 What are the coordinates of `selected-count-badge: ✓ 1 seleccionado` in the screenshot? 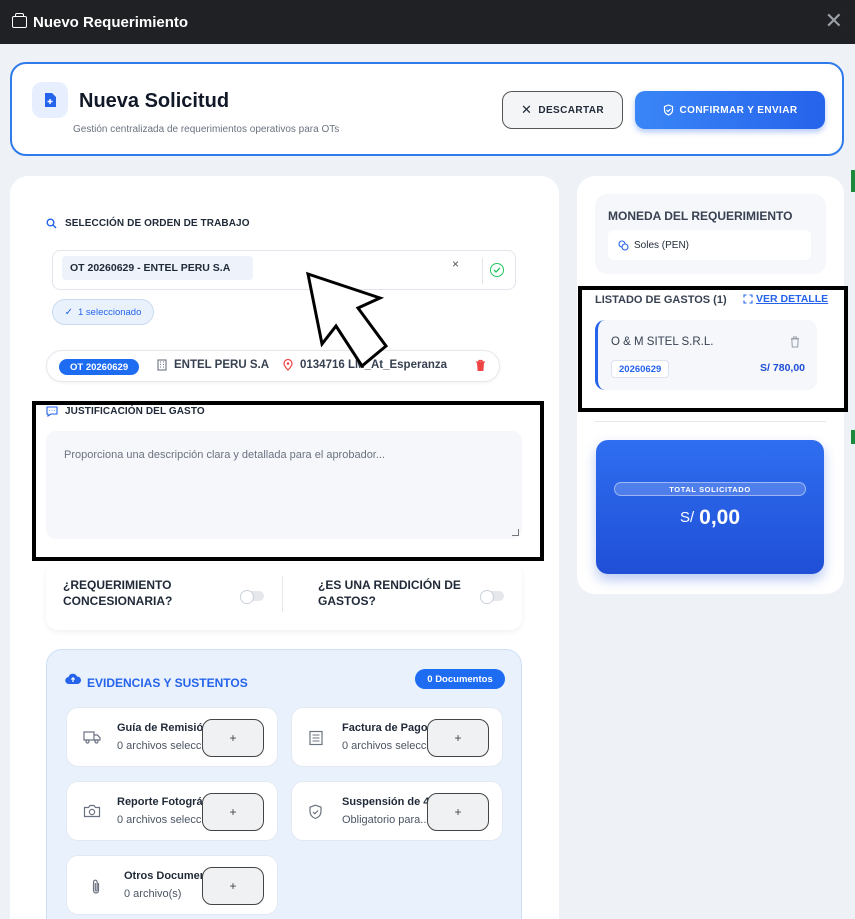 It's located at (103, 312).